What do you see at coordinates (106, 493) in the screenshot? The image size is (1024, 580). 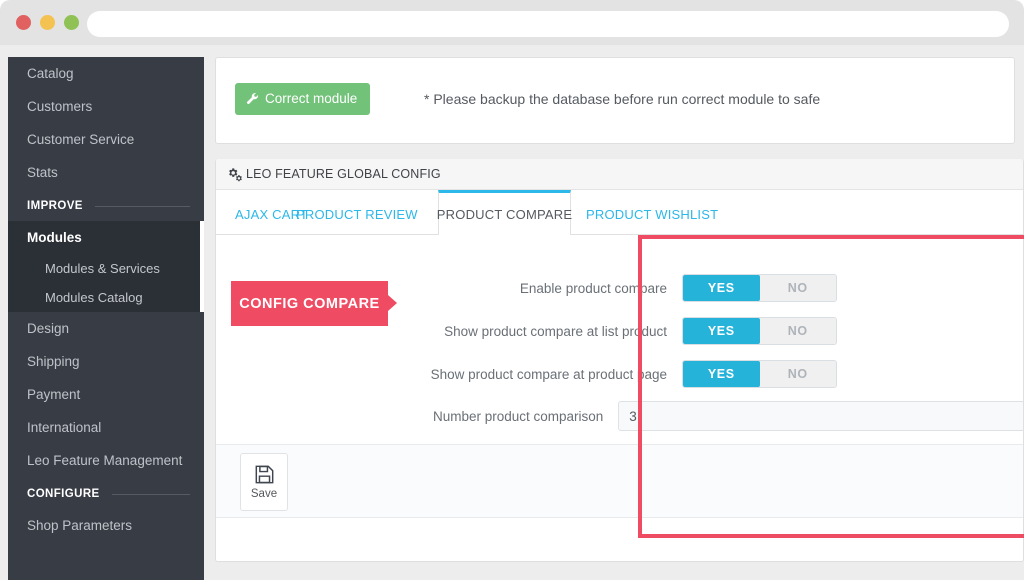 I see `sidebar-section-configure: CONFIGURE` at bounding box center [106, 493].